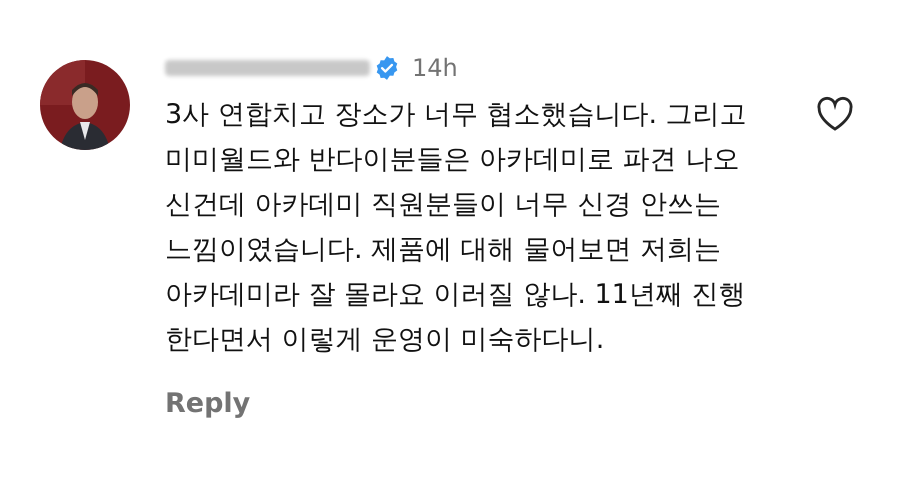  I want to click on comment-time: 14h, so click(435, 68).